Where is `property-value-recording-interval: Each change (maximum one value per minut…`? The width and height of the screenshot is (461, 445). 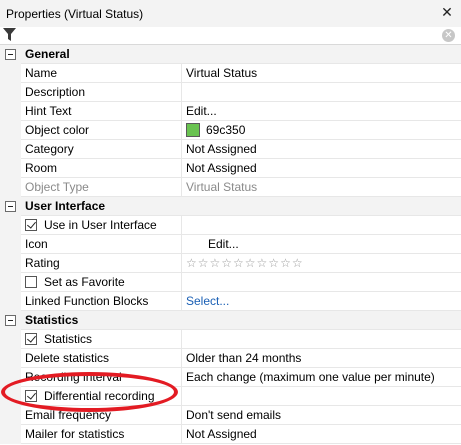 property-value-recording-interval: Each change (maximum one value per minut… is located at coordinates (321, 377).